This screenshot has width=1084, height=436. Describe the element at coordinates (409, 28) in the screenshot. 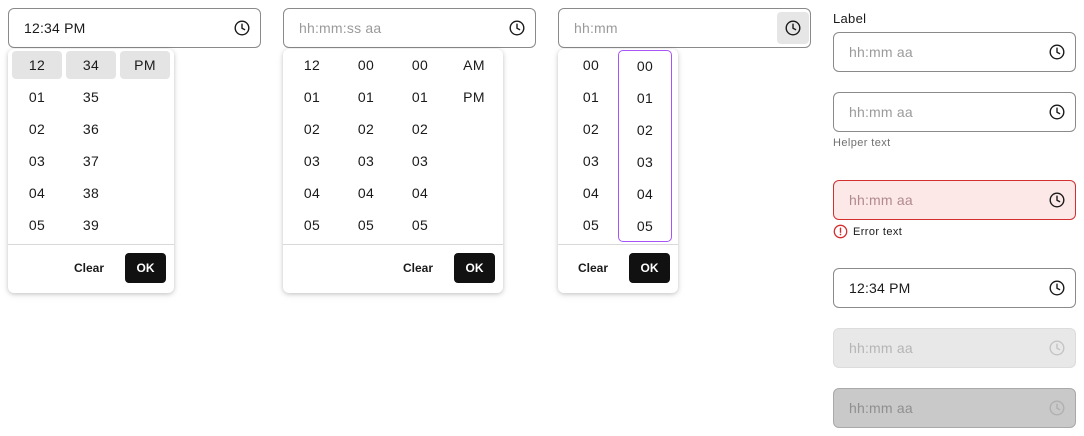

I see `time-input-with-seconds: hh:mm:ss aa` at that location.